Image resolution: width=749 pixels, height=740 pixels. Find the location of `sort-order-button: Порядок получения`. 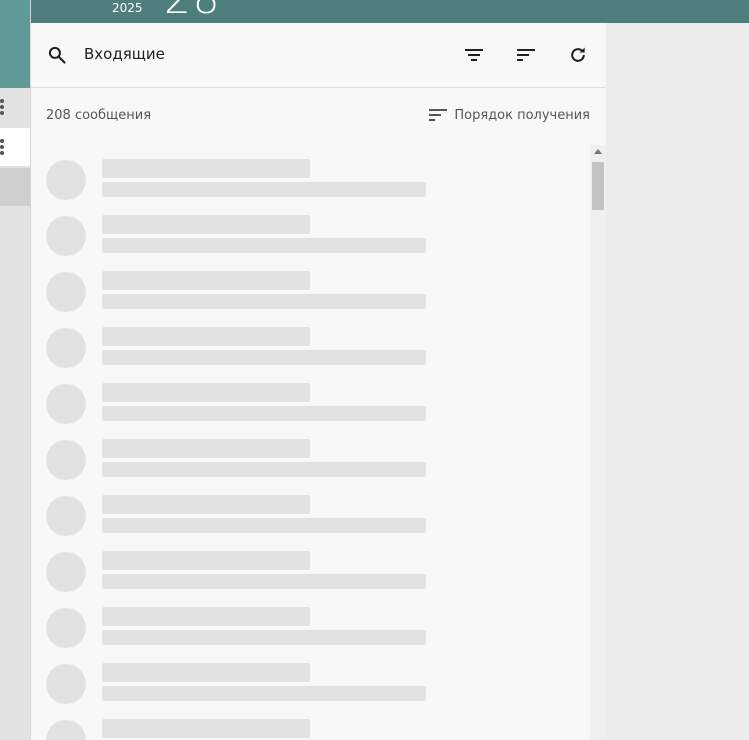

sort-order-button: Порядок получения is located at coordinates (509, 115).